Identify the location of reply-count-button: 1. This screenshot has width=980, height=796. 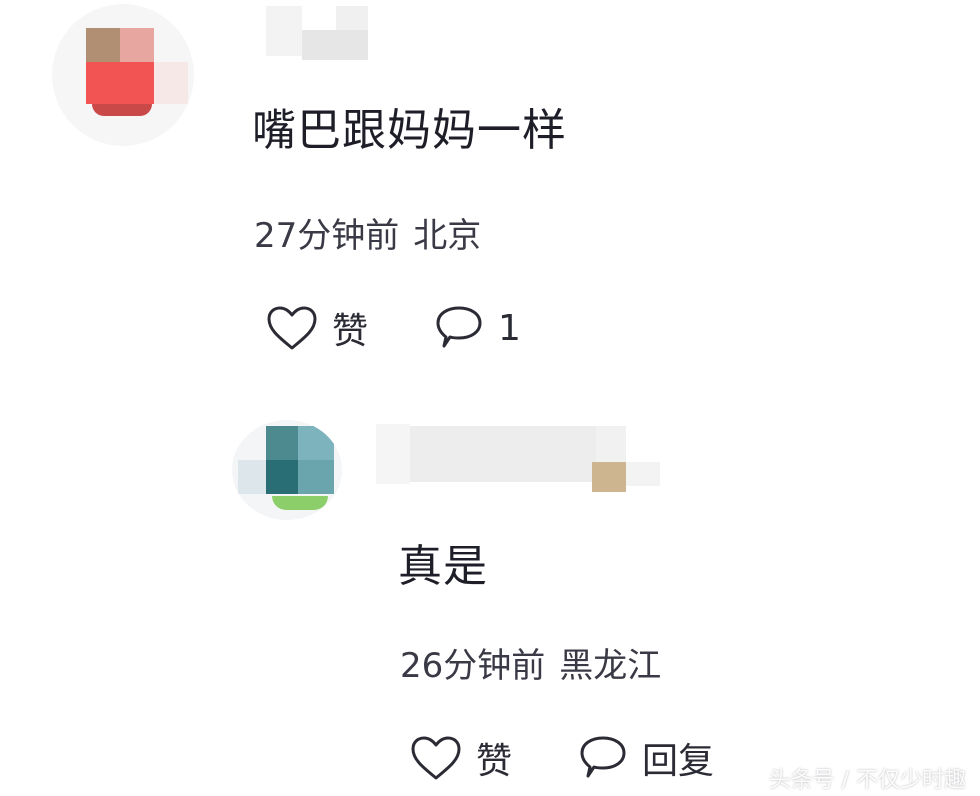
(477, 328).